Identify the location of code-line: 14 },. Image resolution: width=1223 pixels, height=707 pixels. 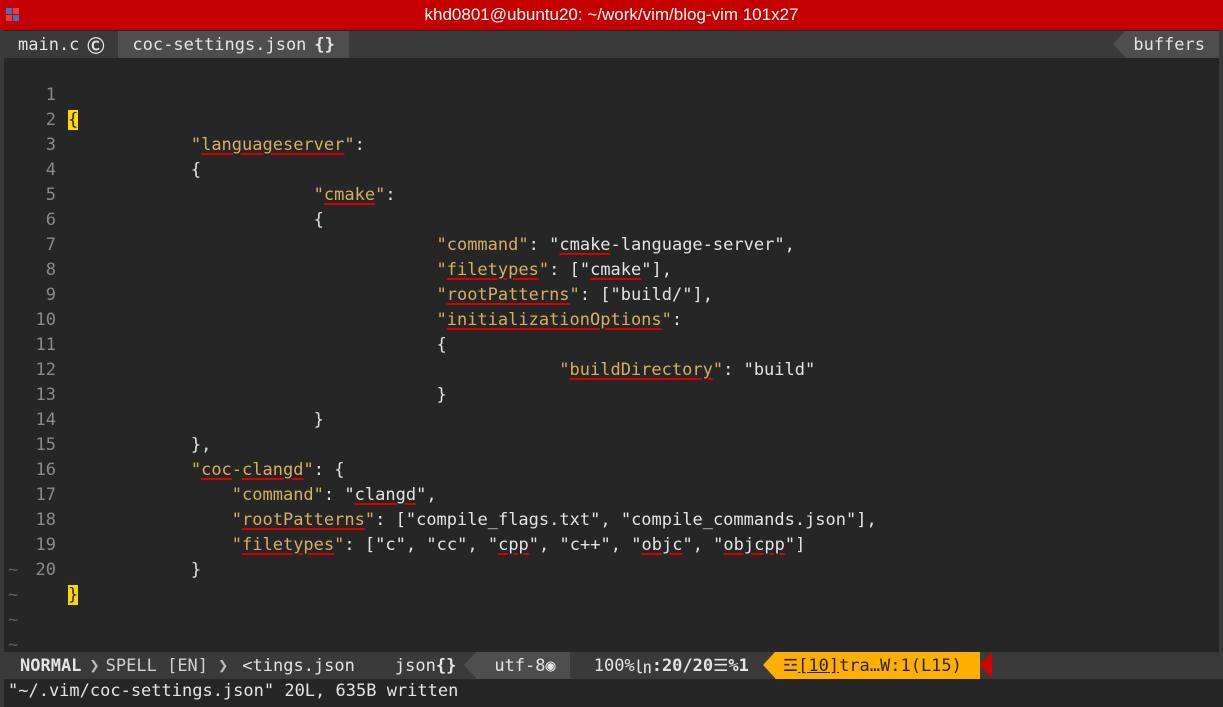
(611, 419).